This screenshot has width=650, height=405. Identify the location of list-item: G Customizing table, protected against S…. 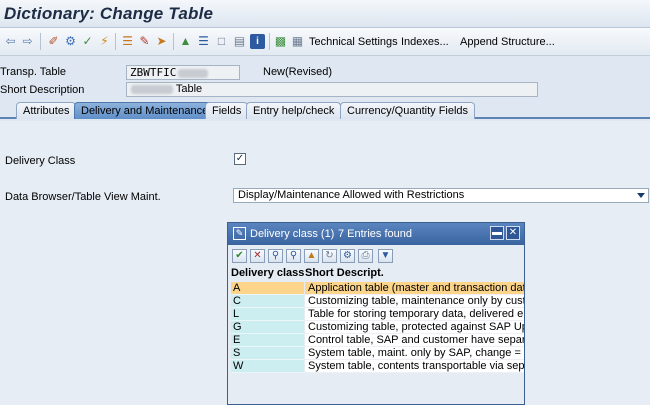
(377, 327).